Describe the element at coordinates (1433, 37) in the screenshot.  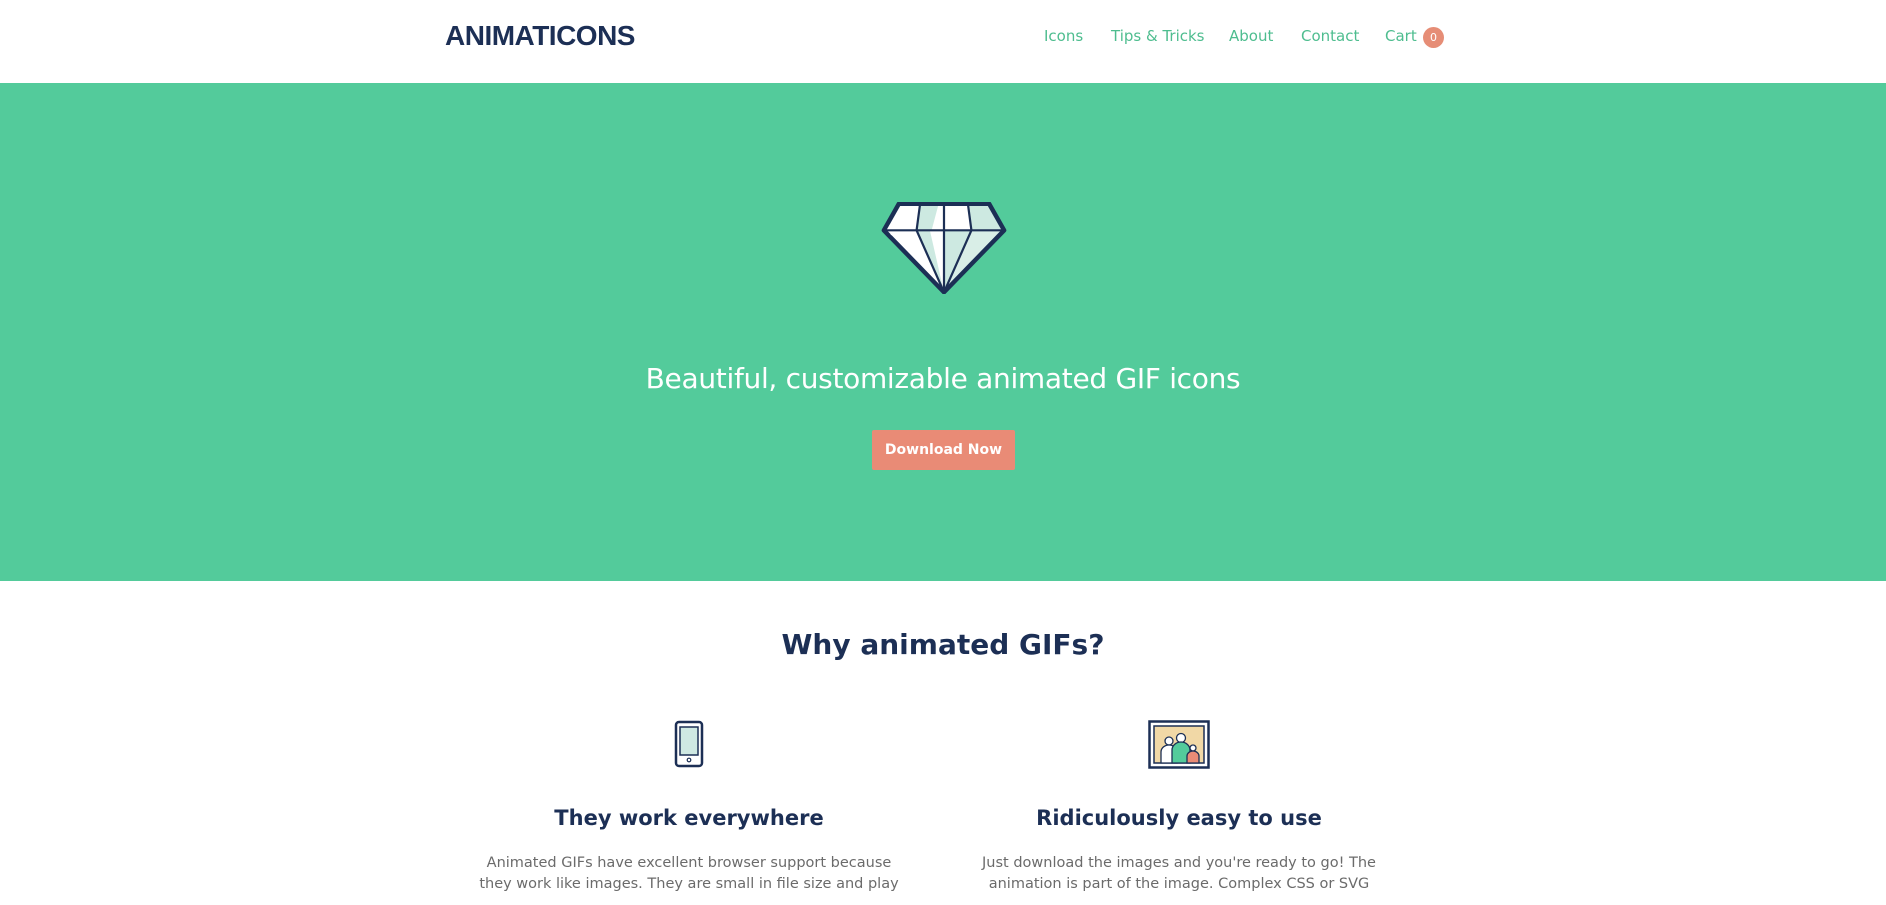
I see `cart-count-badge: 0` at that location.